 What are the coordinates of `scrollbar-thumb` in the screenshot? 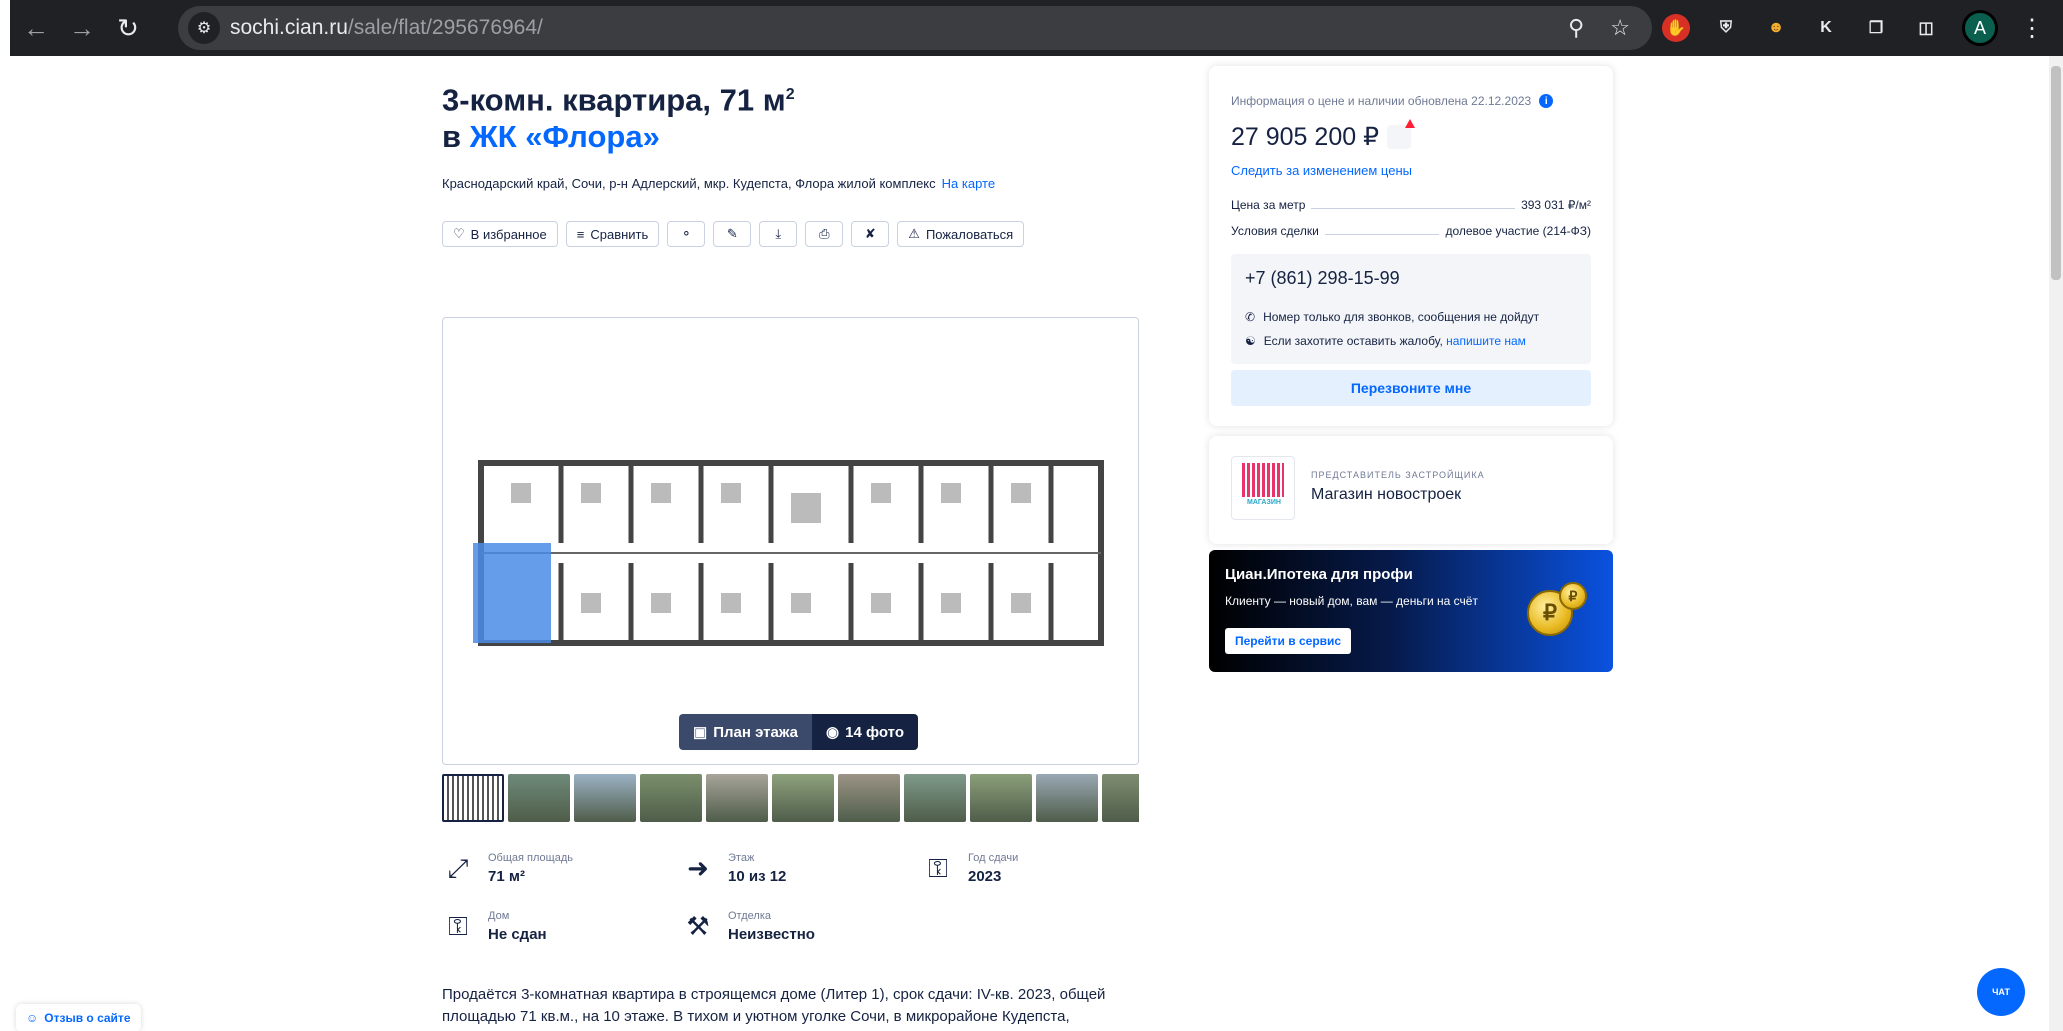 It's located at (2056, 173).